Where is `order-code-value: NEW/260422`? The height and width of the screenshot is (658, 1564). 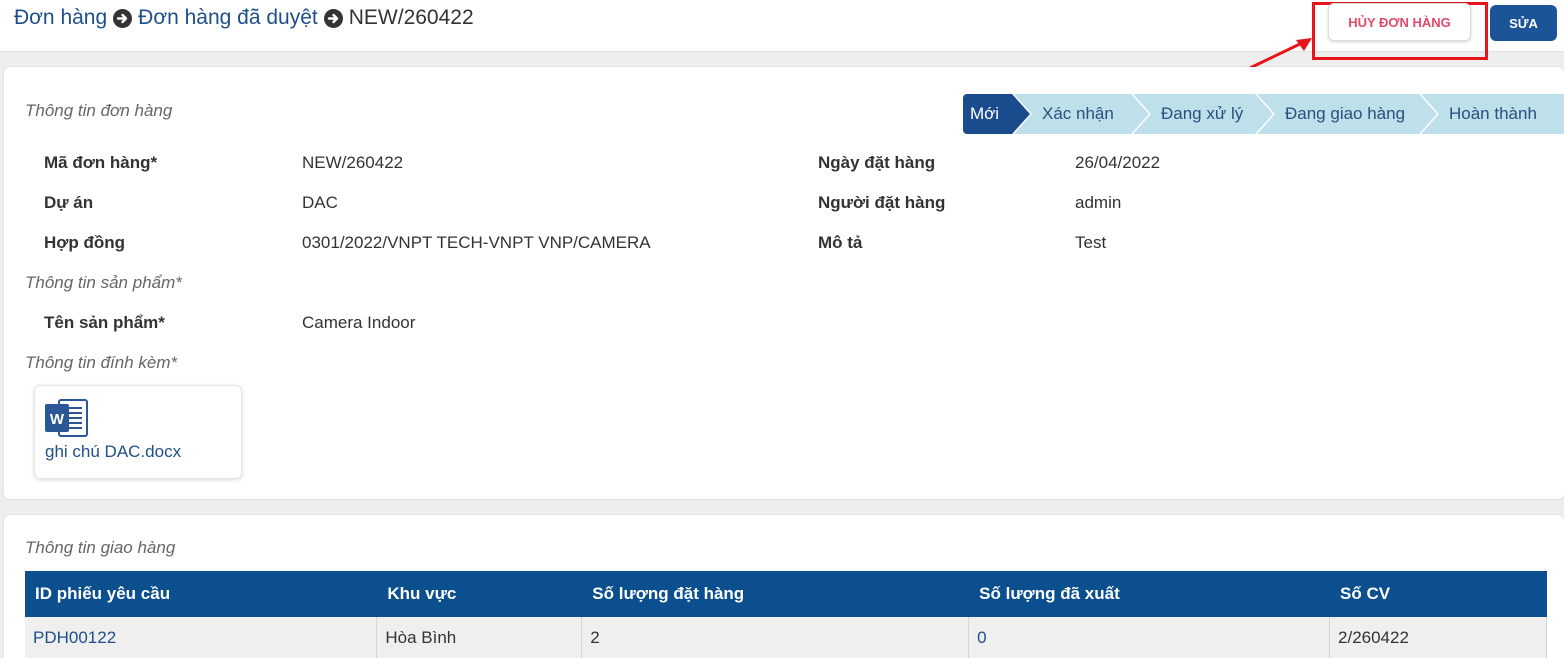 order-code-value: NEW/260422 is located at coordinates (353, 162).